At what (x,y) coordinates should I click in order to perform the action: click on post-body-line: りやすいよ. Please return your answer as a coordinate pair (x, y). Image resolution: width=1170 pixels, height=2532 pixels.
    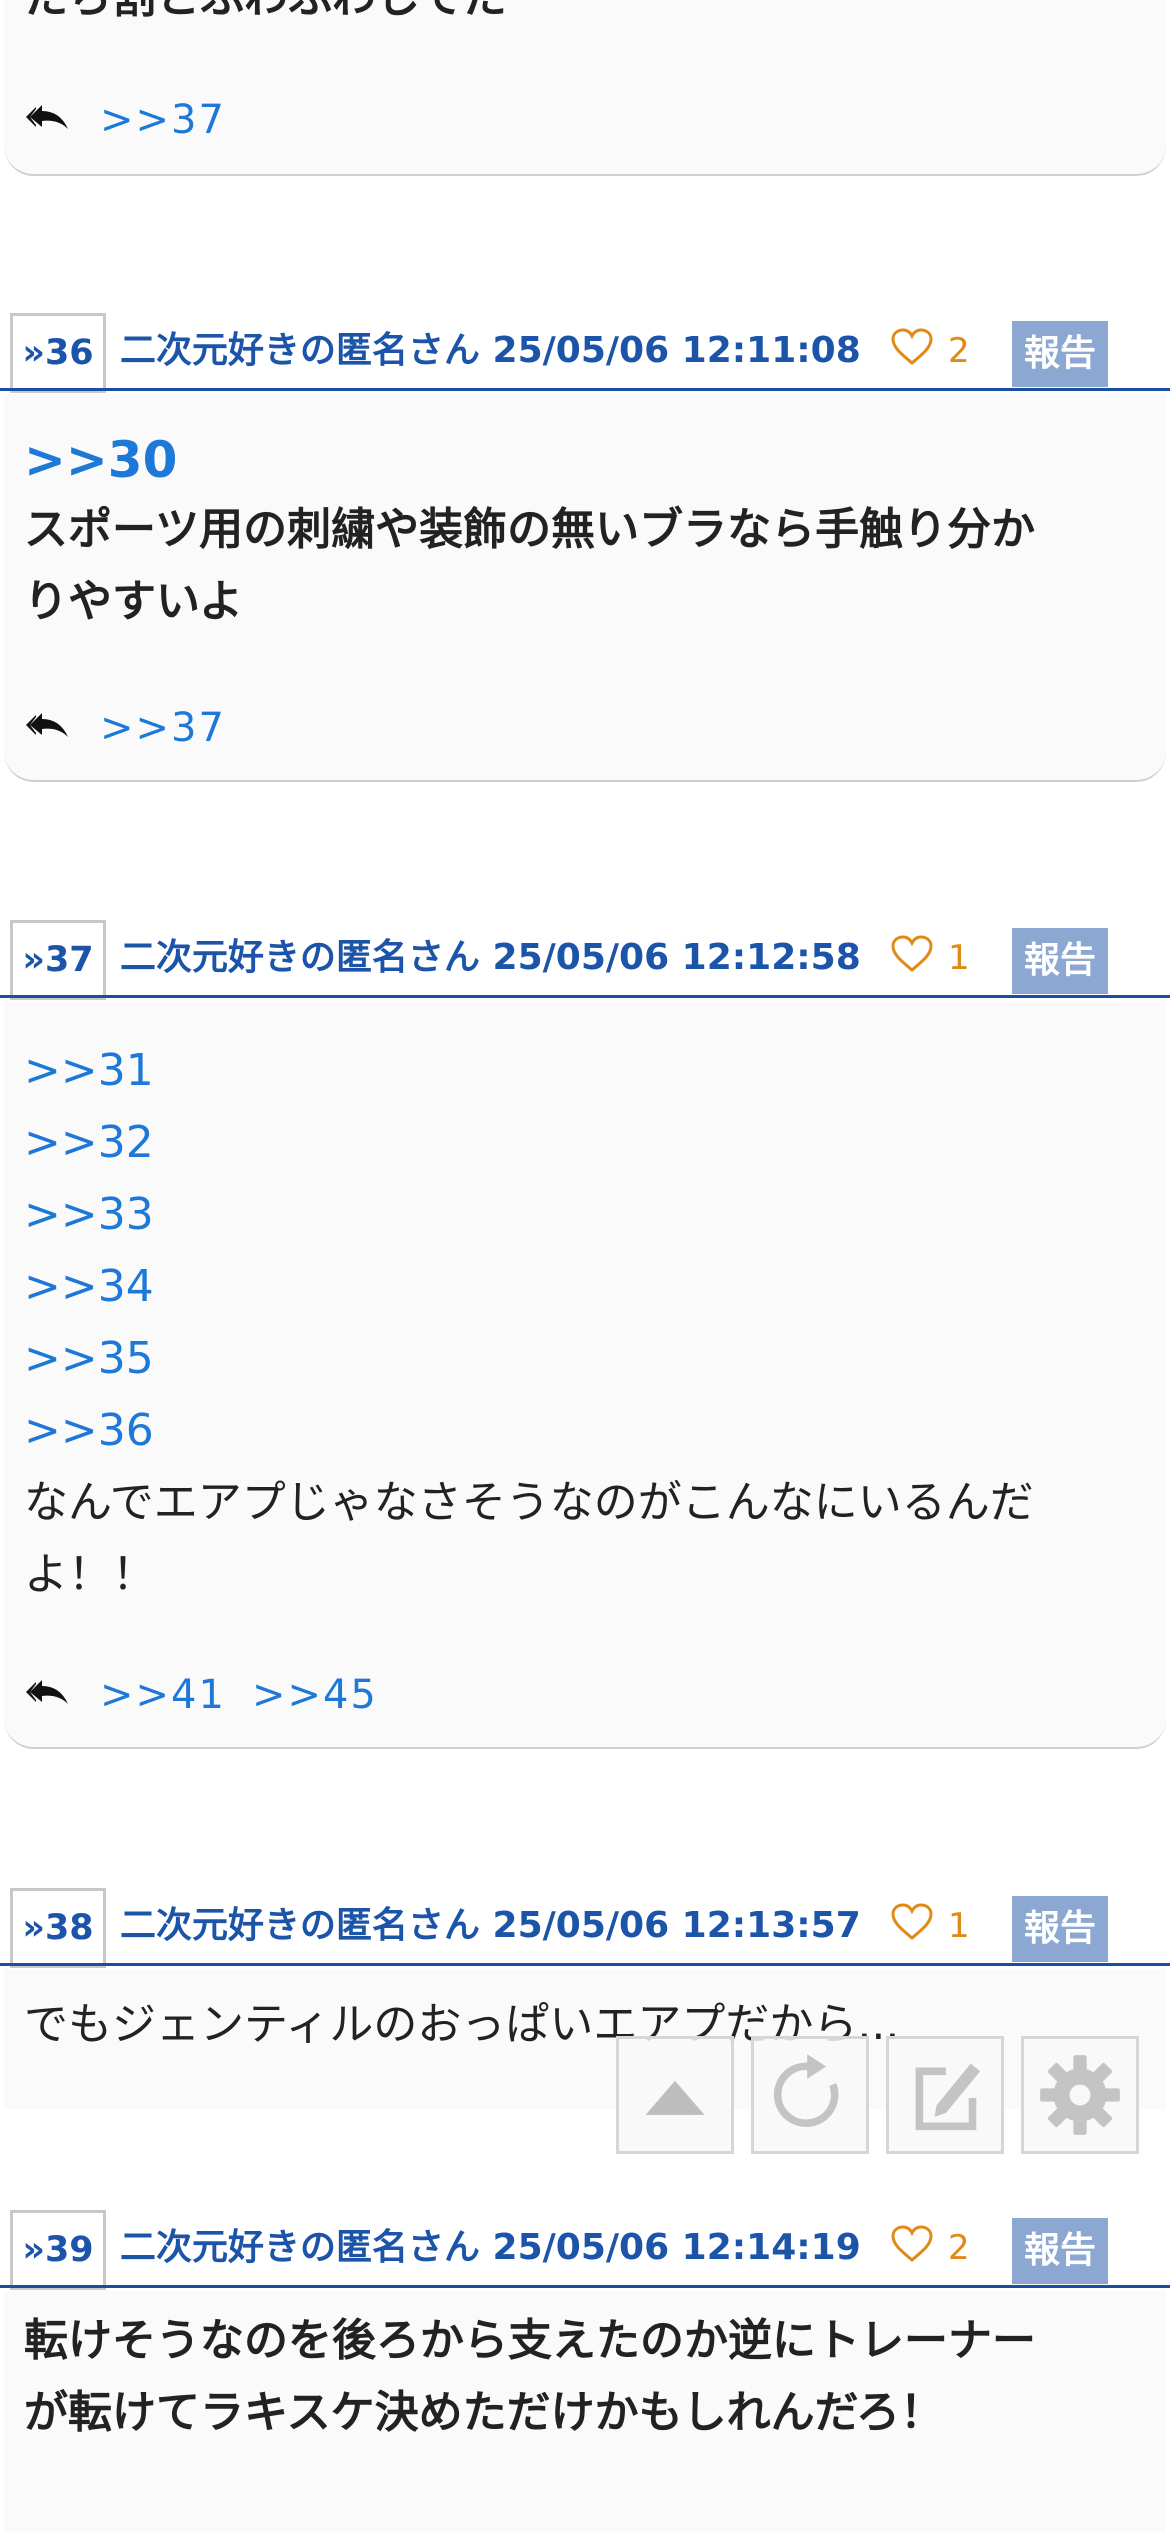
    Looking at the image, I should click on (134, 601).